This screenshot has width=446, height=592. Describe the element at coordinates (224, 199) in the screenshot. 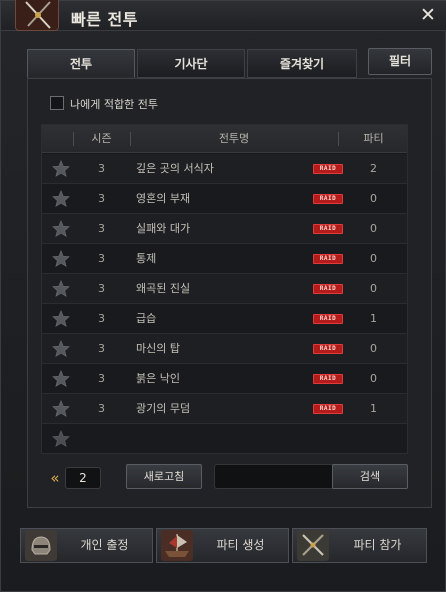

I see `table-row: 3 영혼의 부재 RAID 0` at that location.